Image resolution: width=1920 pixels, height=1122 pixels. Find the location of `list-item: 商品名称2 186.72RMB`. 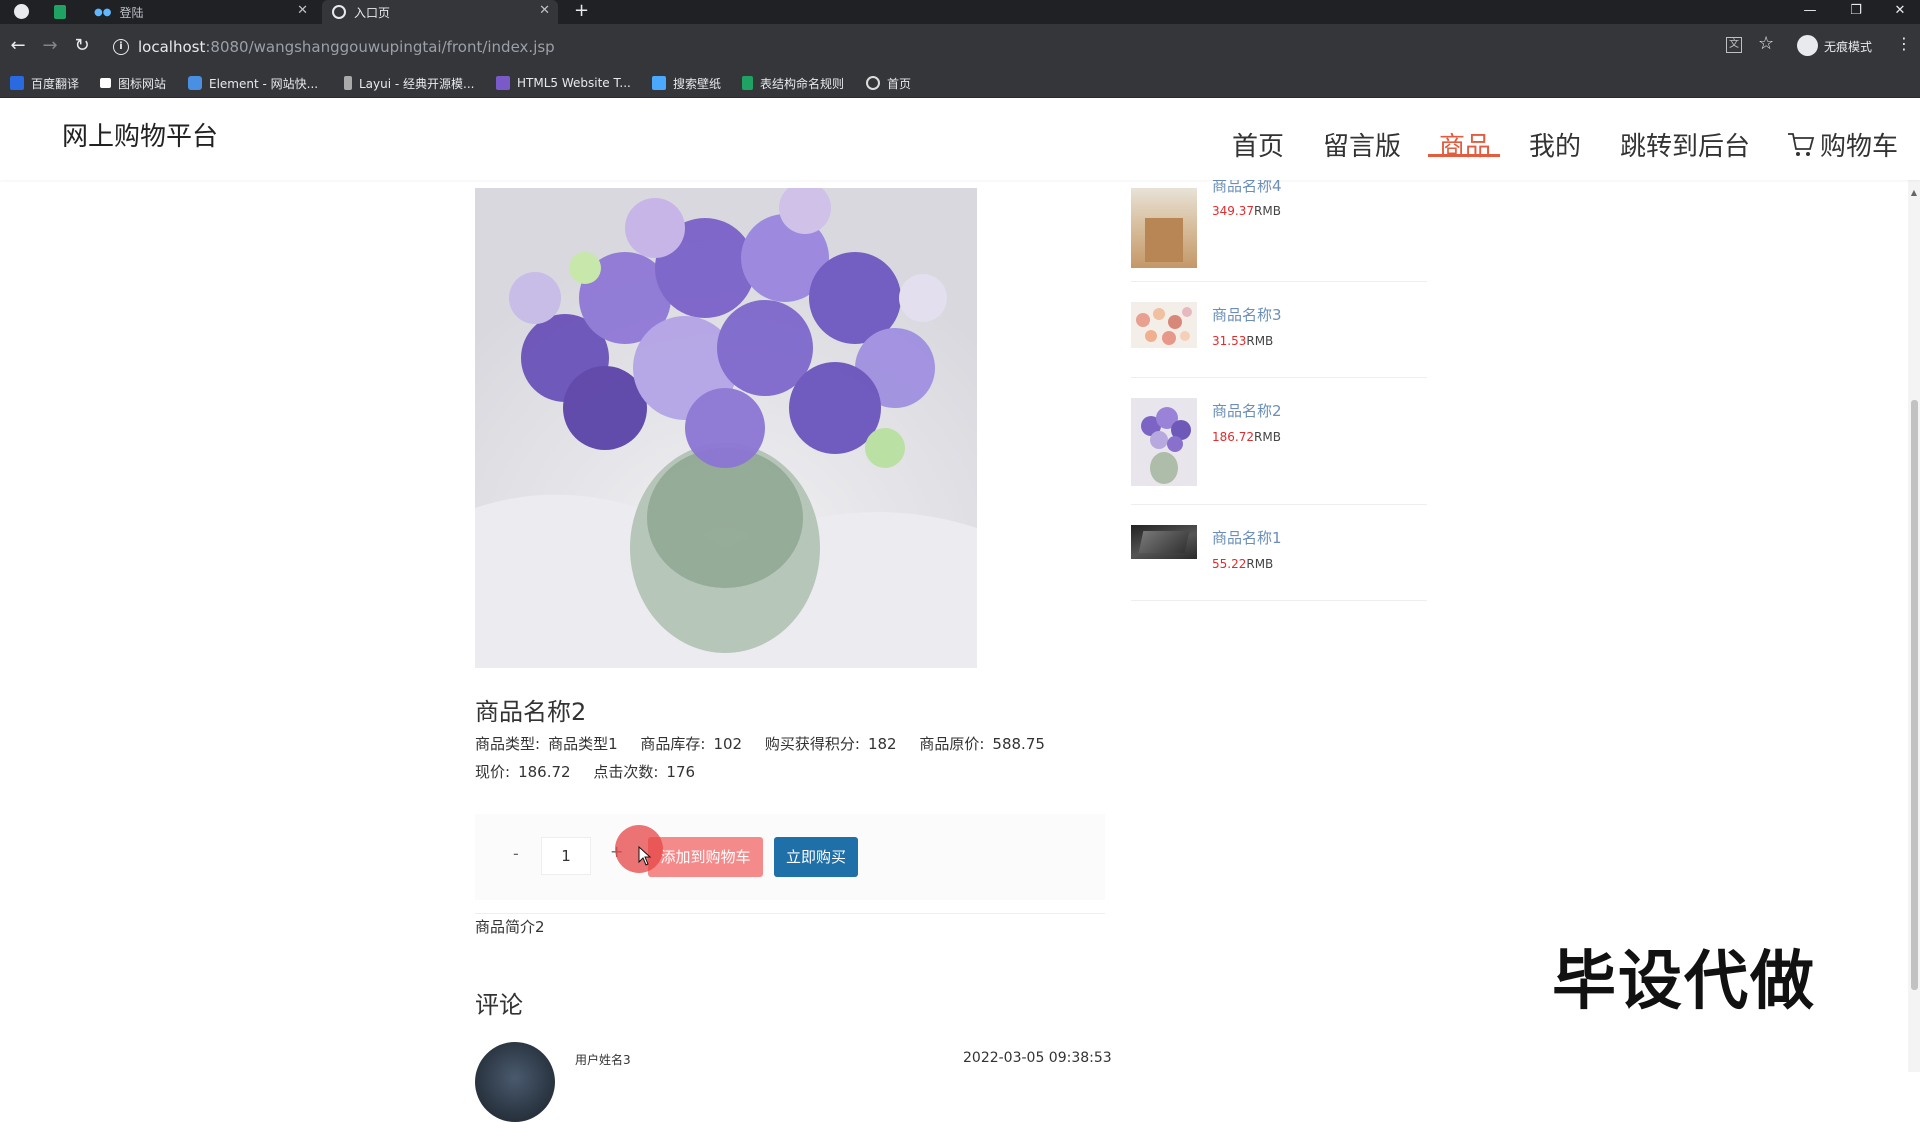

list-item: 商品名称2 186.72RMB is located at coordinates (1279, 441).